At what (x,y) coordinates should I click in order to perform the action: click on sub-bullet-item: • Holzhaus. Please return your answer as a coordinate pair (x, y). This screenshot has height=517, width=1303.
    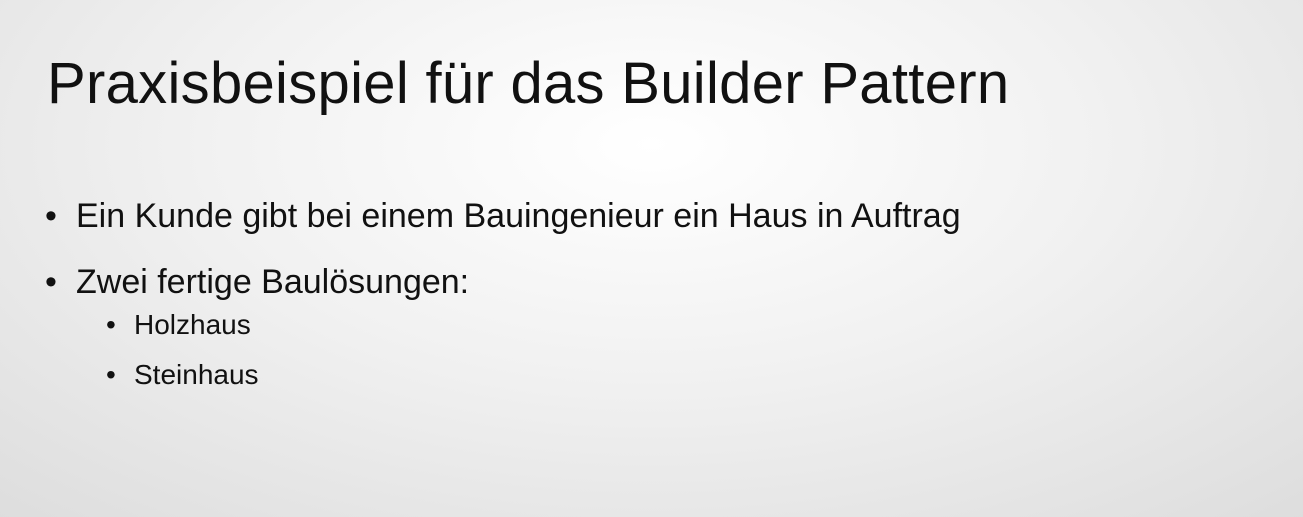
    Looking at the image, I should click on (533, 325).